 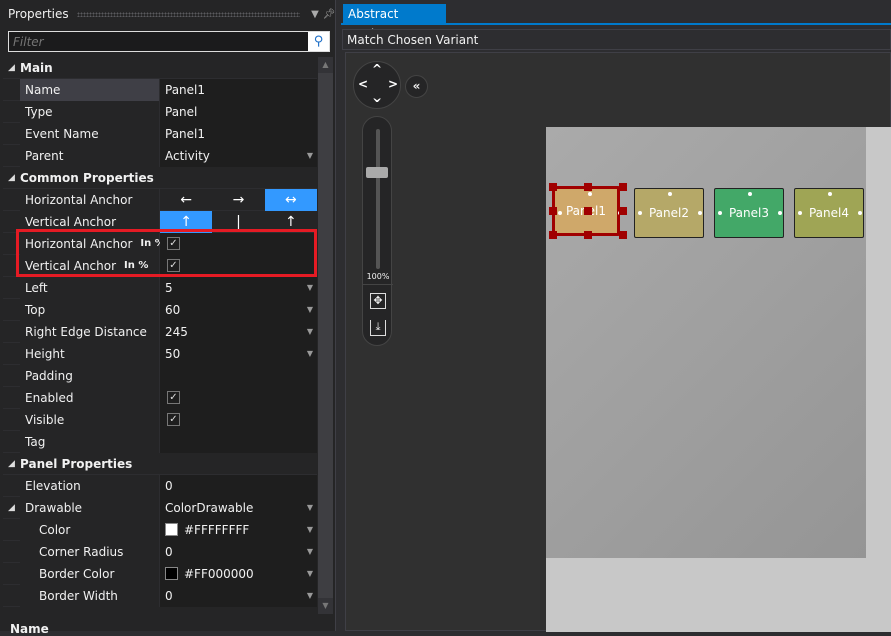 What do you see at coordinates (325, 65) in the screenshot?
I see `scroll-up-icon: ▲` at bounding box center [325, 65].